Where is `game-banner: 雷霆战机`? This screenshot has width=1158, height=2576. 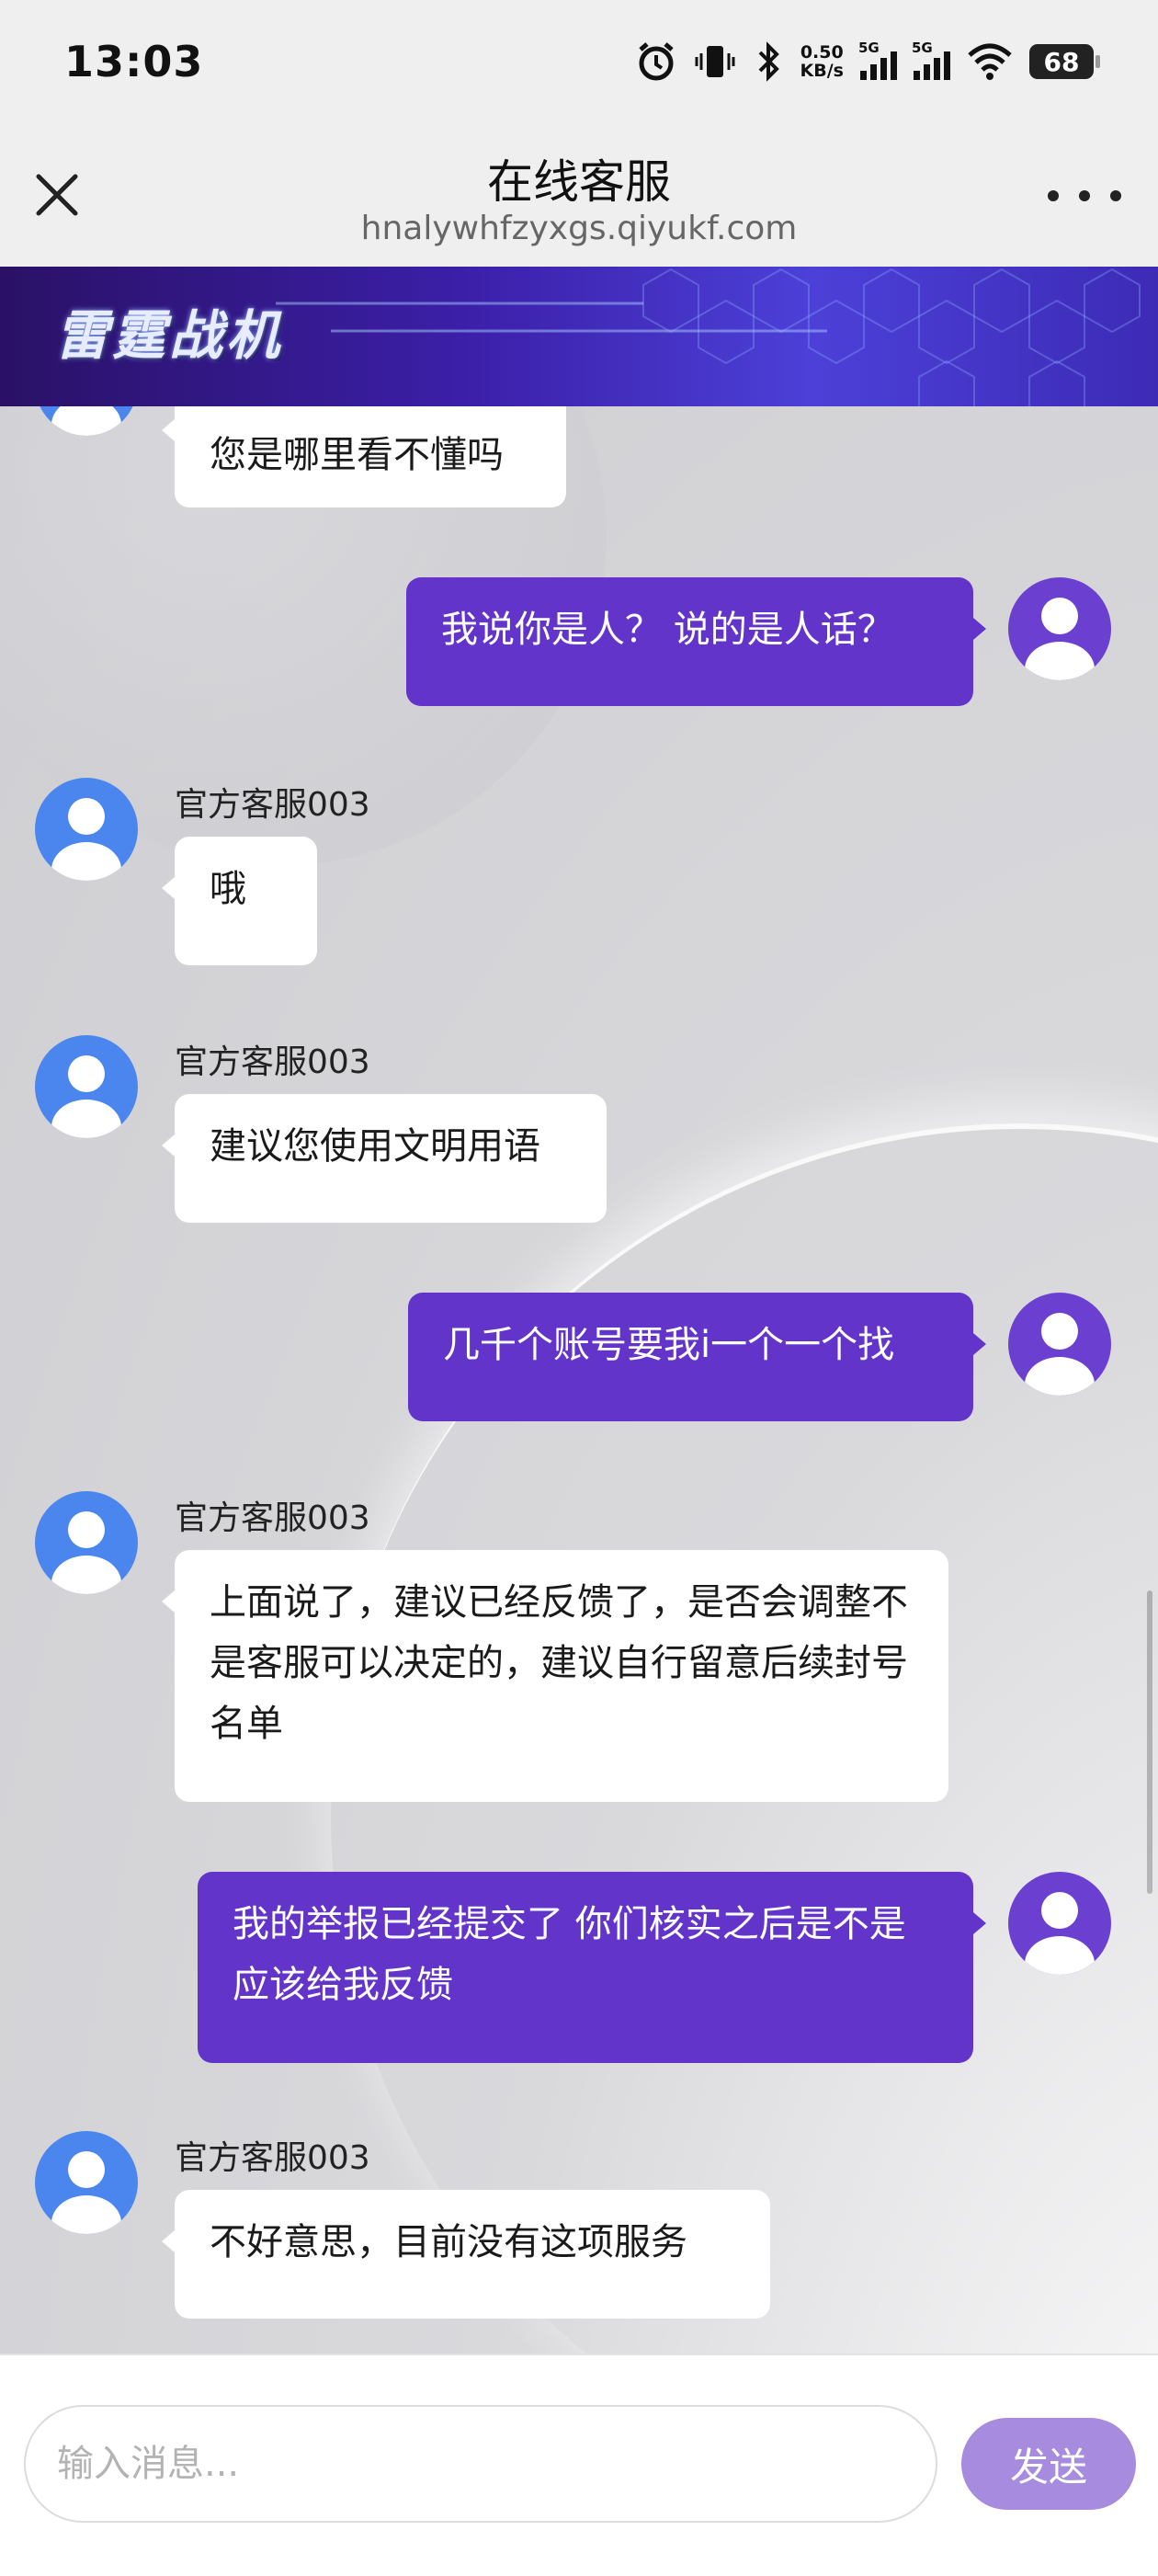 game-banner: 雷霆战机 is located at coordinates (579, 336).